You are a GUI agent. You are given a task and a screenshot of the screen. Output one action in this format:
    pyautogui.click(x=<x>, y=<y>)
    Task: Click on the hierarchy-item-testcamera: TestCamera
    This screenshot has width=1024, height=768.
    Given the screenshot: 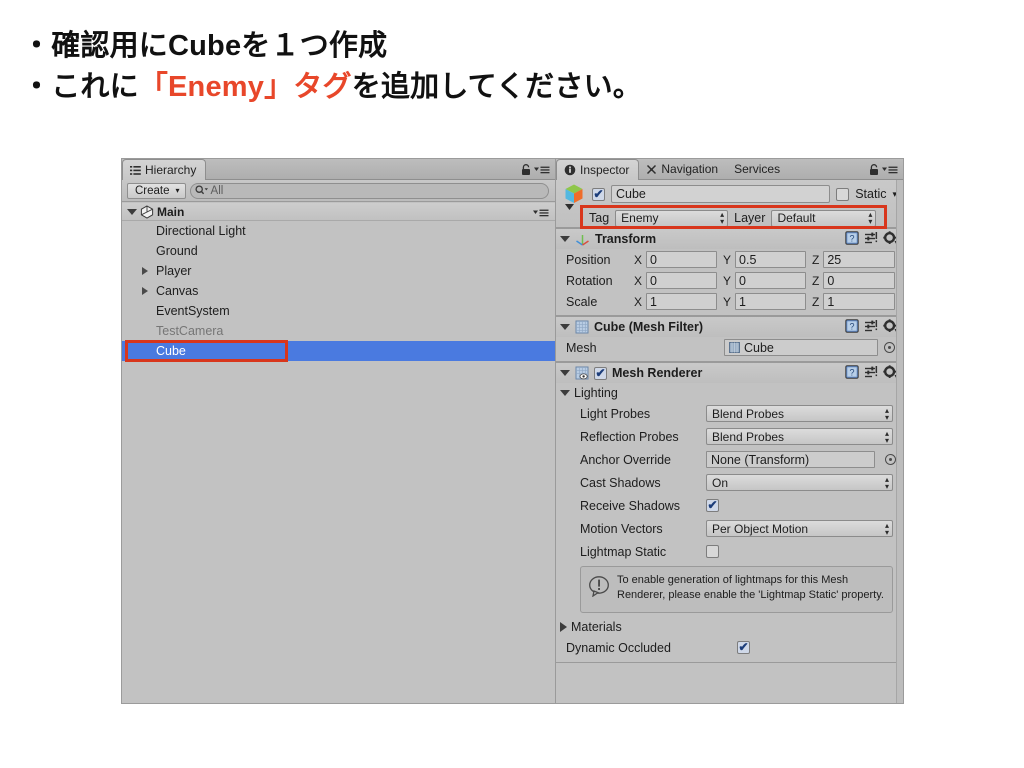 What is the action you would take?
    pyautogui.click(x=338, y=331)
    